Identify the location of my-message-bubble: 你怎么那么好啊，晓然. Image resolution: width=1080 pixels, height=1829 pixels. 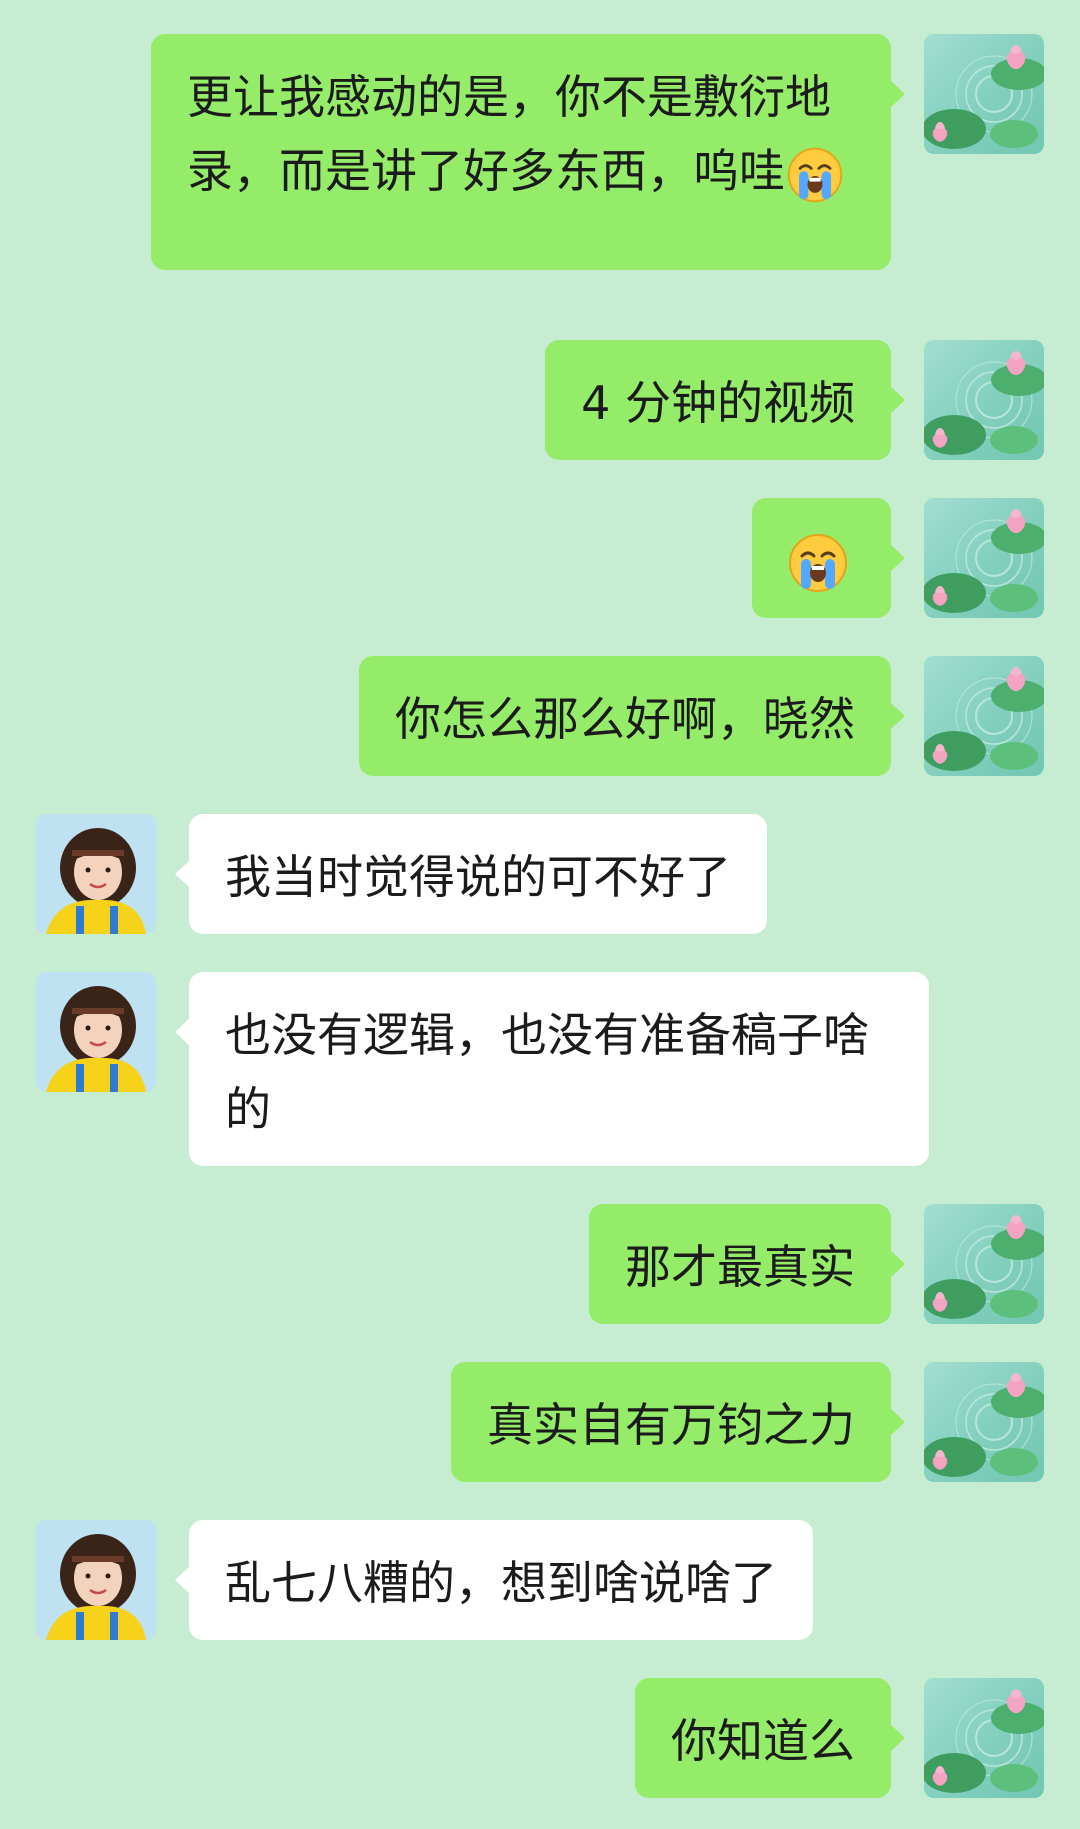
(632, 716).